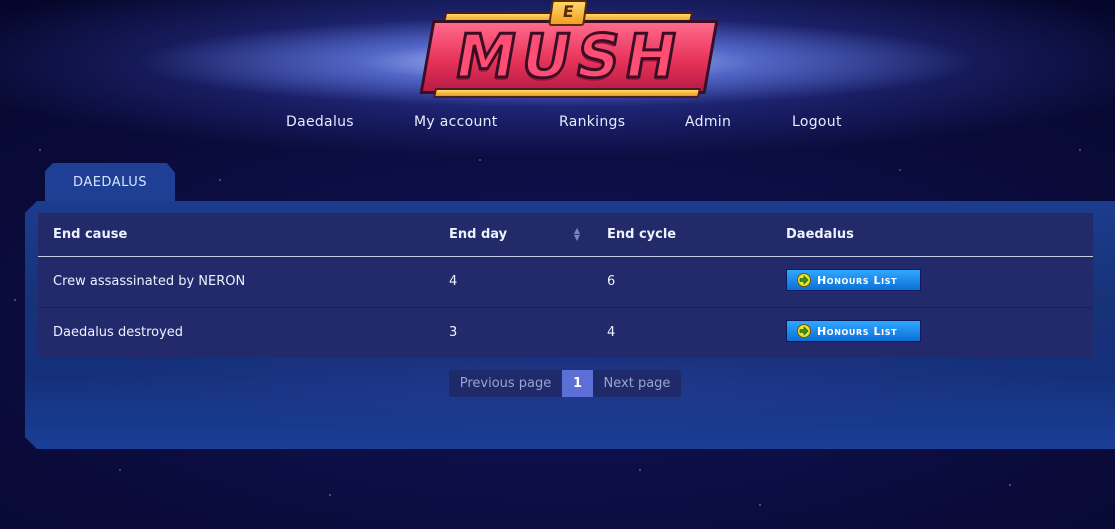 The image size is (1115, 529). Describe the element at coordinates (236, 332) in the screenshot. I see `cell-end-cause: Daedalus destroyed` at that location.